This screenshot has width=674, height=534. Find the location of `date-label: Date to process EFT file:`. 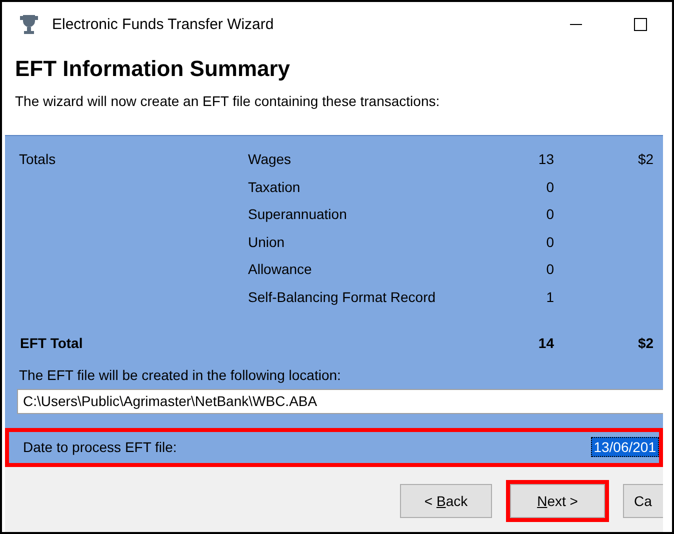

date-label: Date to process EFT file: is located at coordinates (100, 447).